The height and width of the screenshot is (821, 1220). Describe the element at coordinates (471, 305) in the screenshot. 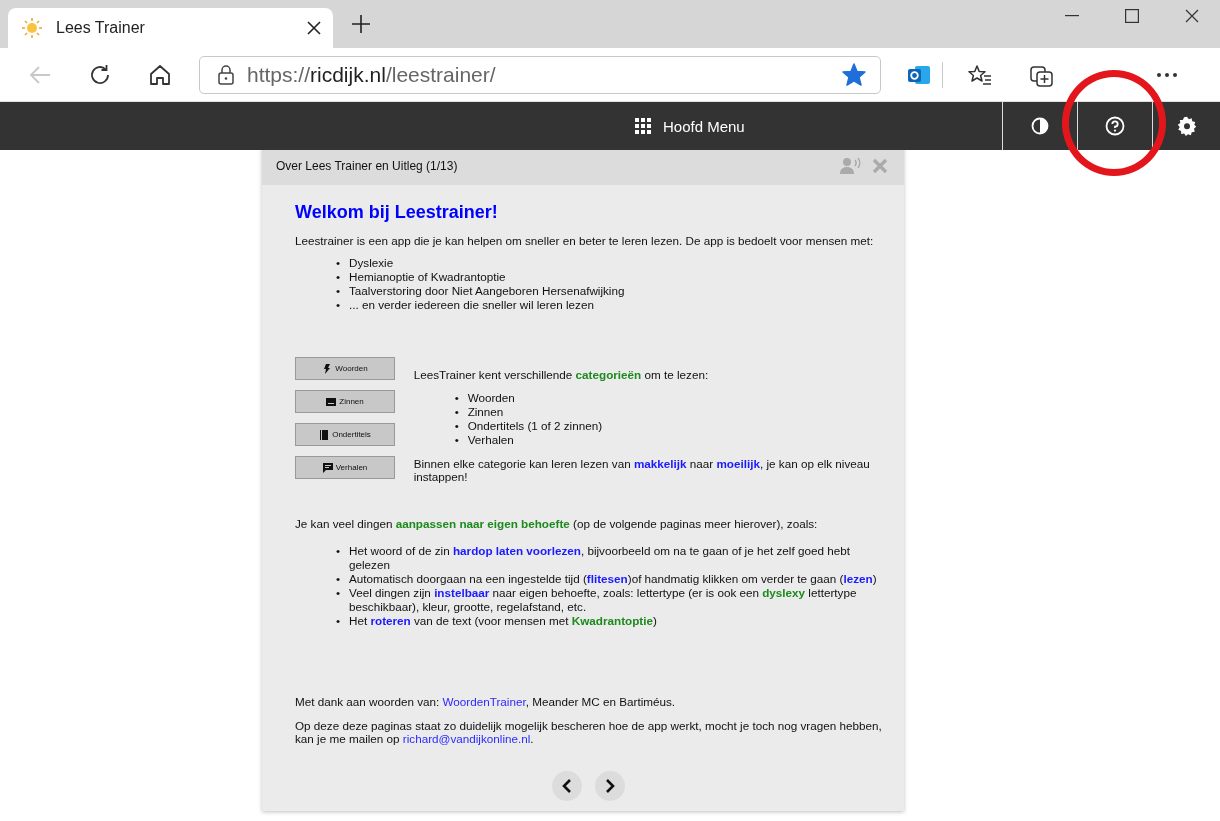

I see `list-item: ... en verder iedereen die sneller wil leren lezen` at that location.